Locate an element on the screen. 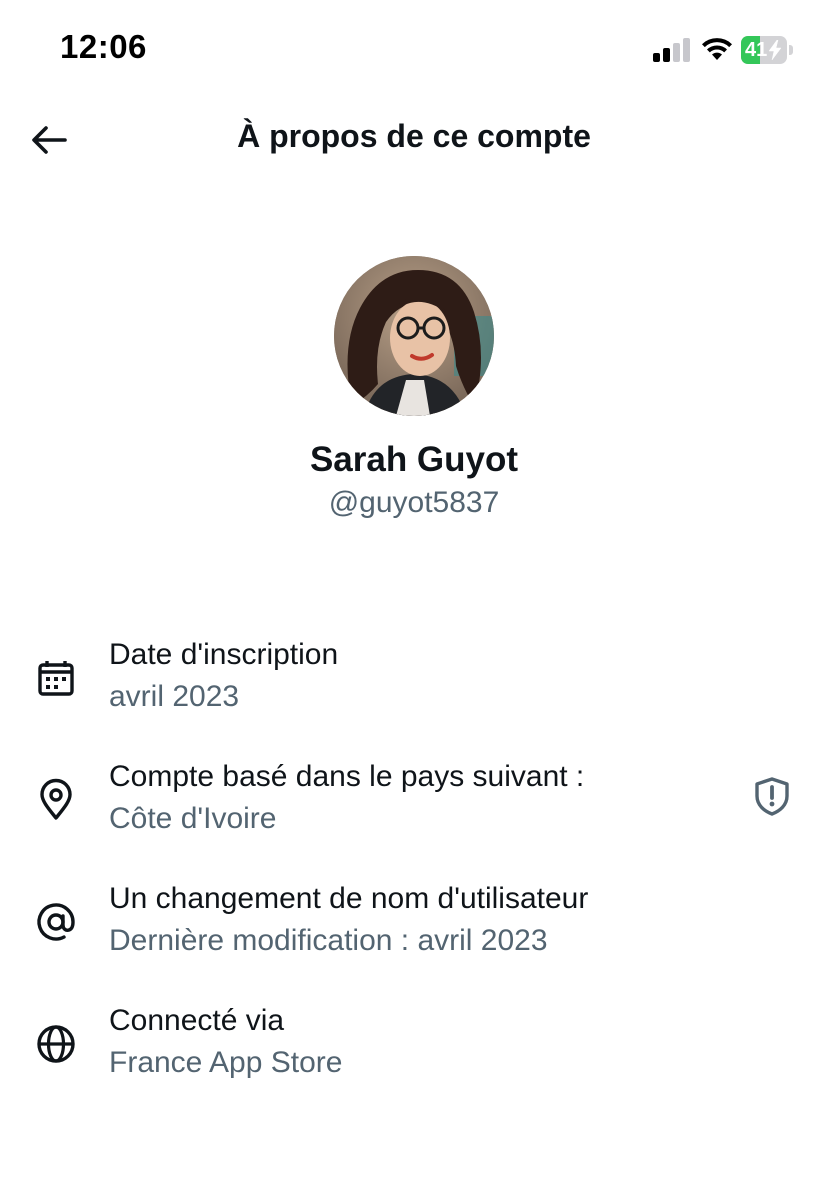  calendar-icon is located at coordinates (56, 678).